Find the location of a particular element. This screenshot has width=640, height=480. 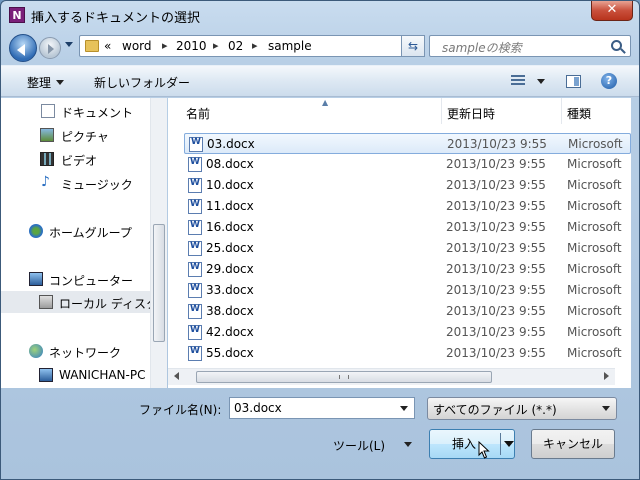

breadcrumb-2010: 2010 is located at coordinates (191, 46).